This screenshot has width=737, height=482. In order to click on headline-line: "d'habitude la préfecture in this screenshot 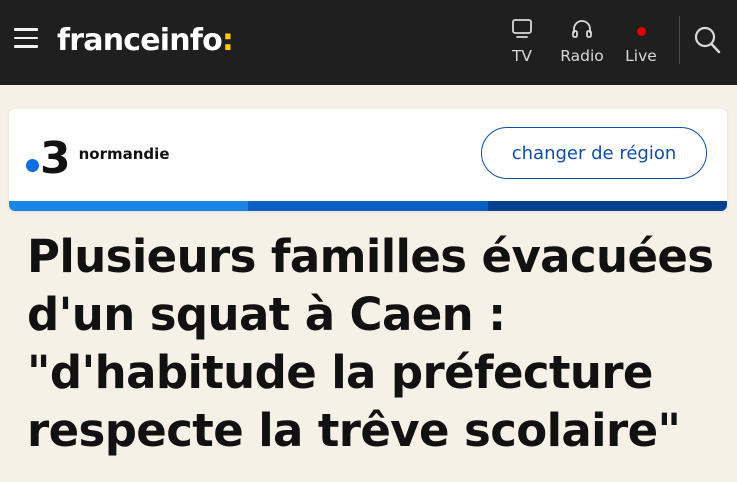, I will do `click(340, 372)`.